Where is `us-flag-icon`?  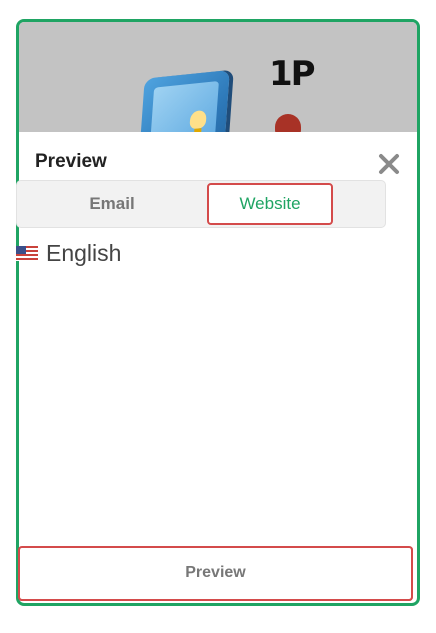
us-flag-icon is located at coordinates (27, 253).